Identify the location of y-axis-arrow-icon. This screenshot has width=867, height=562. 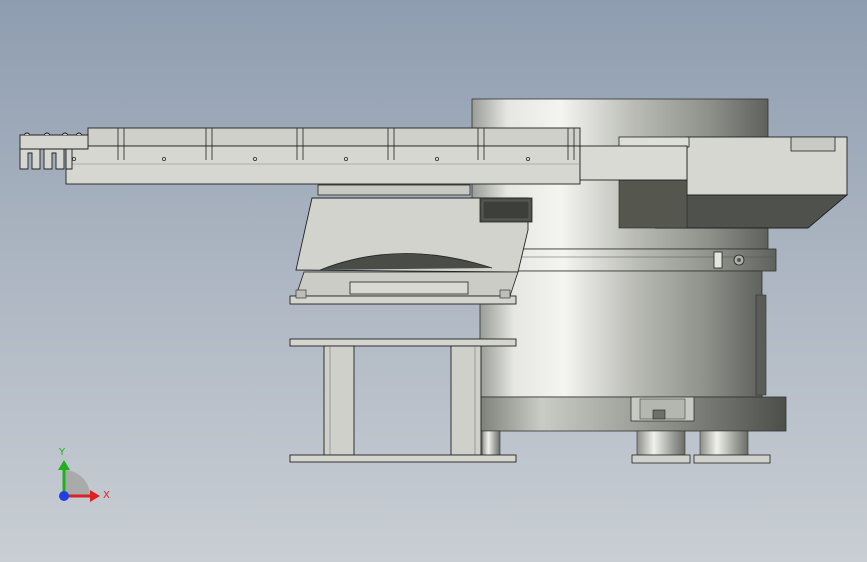
(64, 465).